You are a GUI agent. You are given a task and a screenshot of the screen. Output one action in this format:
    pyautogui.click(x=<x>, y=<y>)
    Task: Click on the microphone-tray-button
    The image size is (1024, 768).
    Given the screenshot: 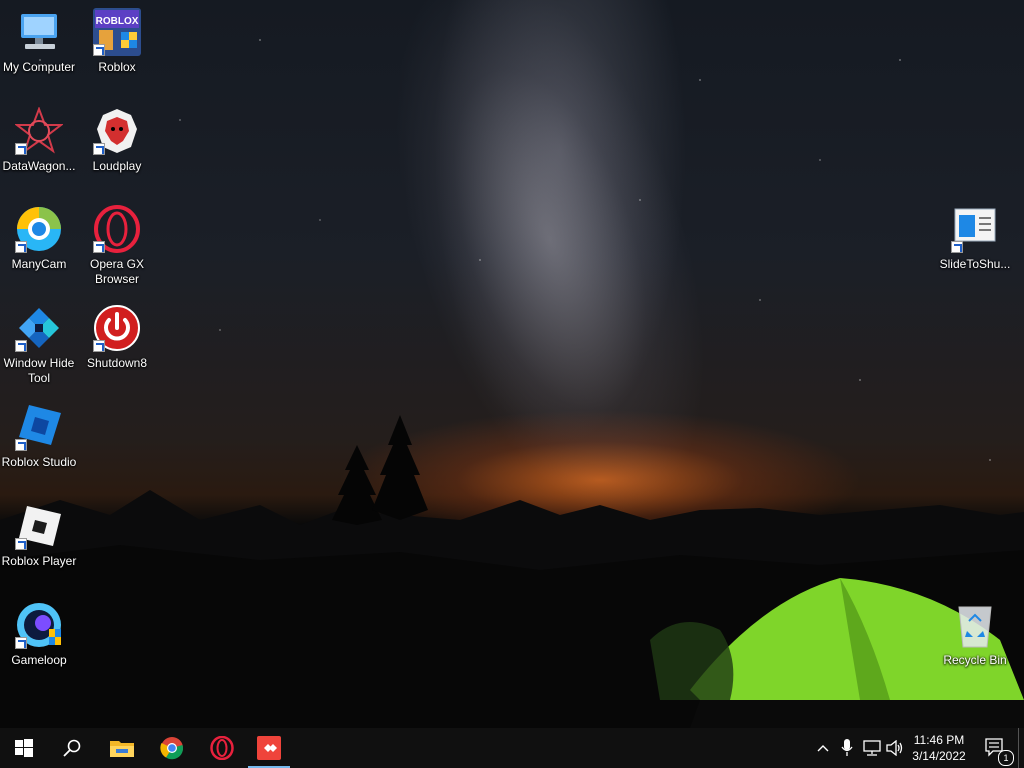 What is the action you would take?
    pyautogui.click(x=847, y=748)
    